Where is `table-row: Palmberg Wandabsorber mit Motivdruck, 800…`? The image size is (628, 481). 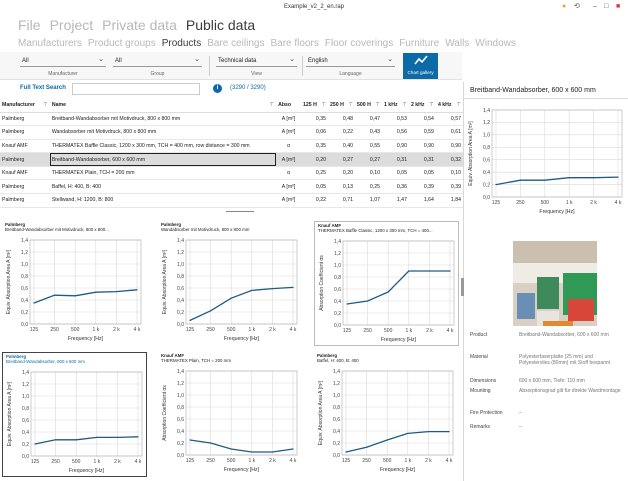 table-row: Palmberg Wandabsorber mit Motivdruck, 800… is located at coordinates (231, 132).